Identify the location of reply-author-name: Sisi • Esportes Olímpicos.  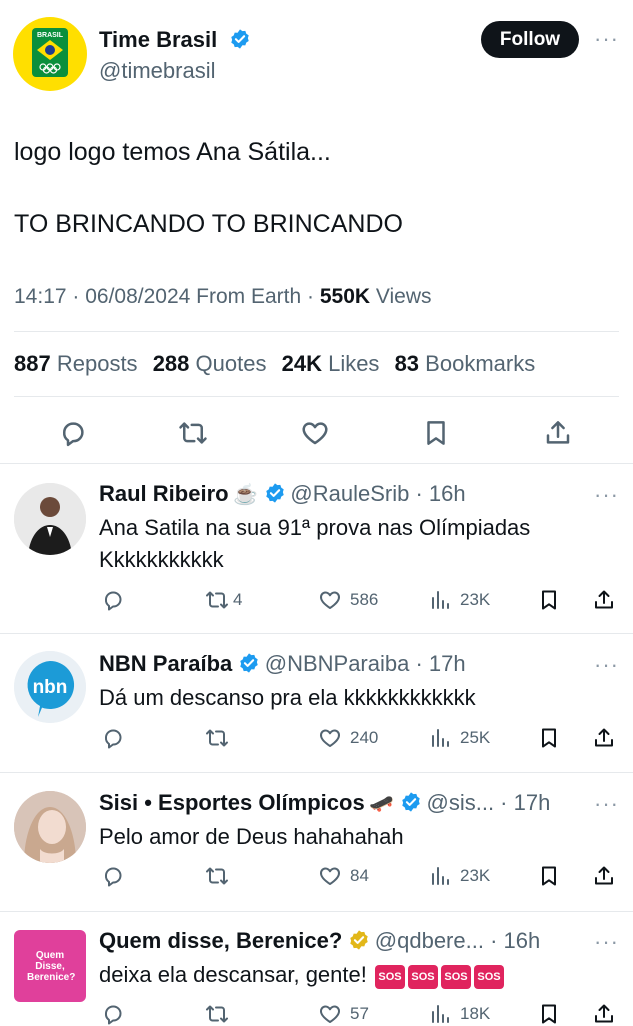
(232, 802).